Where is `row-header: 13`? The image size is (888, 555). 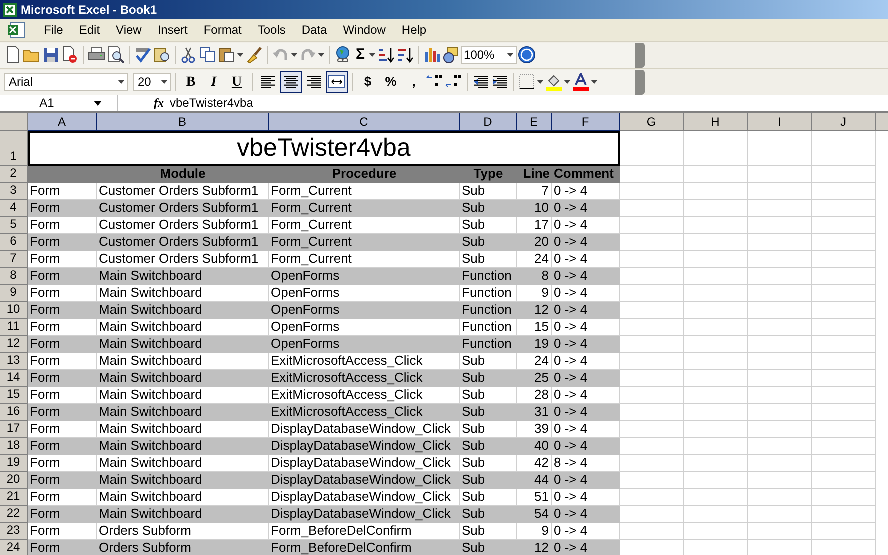 row-header: 13 is located at coordinates (14, 361).